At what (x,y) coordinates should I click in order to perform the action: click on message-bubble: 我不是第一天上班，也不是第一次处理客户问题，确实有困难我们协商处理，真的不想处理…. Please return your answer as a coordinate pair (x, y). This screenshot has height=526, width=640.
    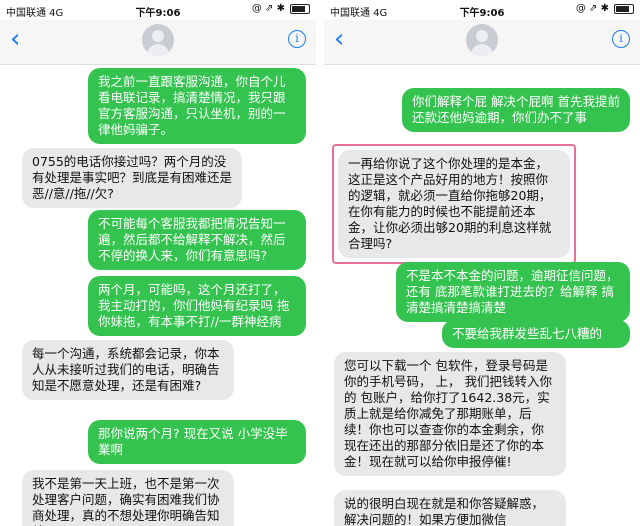
    Looking at the image, I should click on (128, 498).